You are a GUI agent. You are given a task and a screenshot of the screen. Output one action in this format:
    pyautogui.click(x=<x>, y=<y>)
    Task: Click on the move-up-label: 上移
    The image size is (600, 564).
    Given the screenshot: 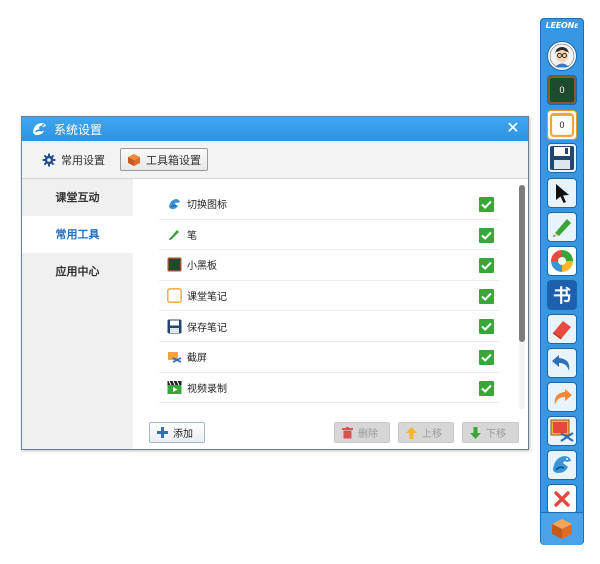 What is the action you would take?
    pyautogui.click(x=432, y=434)
    